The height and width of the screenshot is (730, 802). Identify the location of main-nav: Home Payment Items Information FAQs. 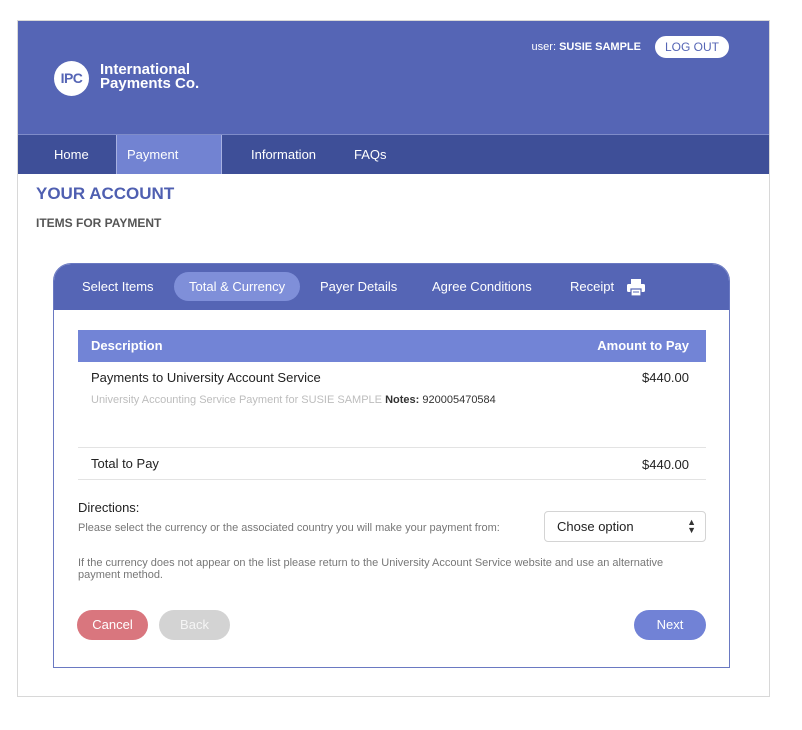
(393, 167).